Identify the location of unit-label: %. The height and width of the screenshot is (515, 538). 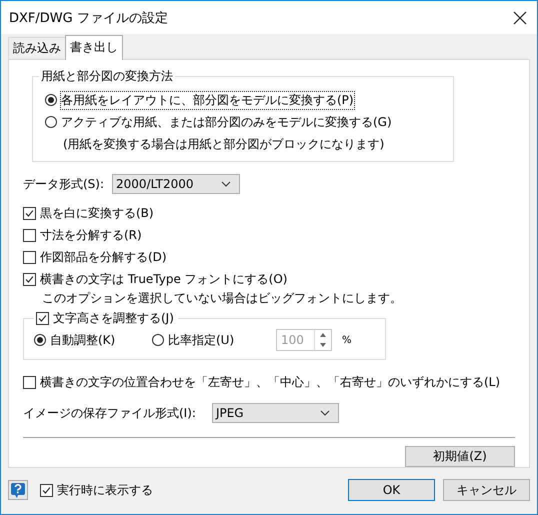
(347, 340).